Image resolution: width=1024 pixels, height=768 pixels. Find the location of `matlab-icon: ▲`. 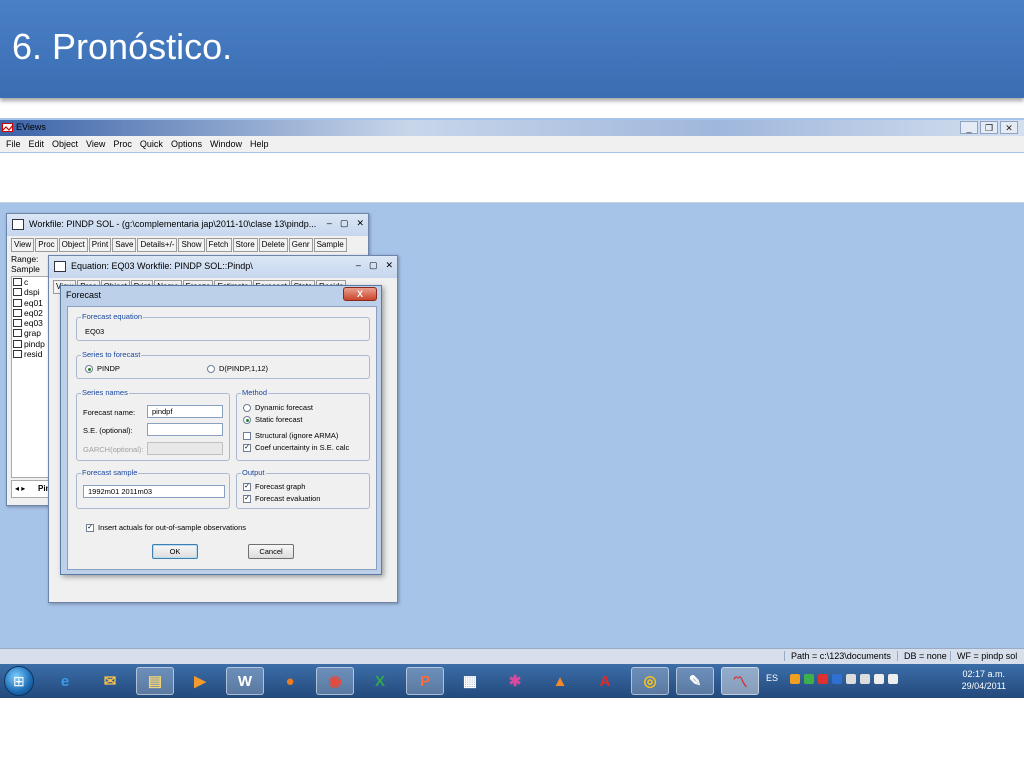

matlab-icon: ▲ is located at coordinates (560, 681).